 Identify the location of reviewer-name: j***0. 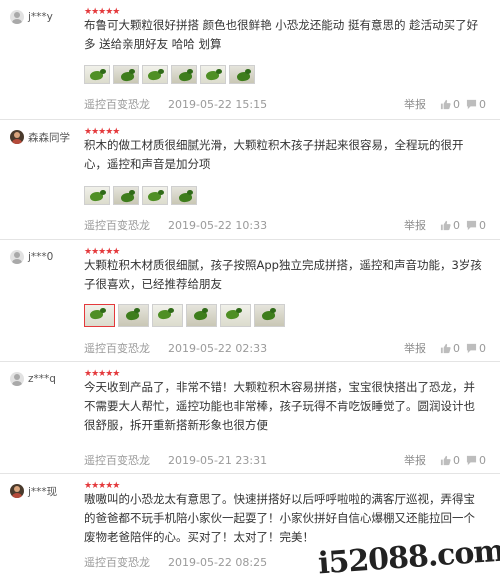
(41, 257).